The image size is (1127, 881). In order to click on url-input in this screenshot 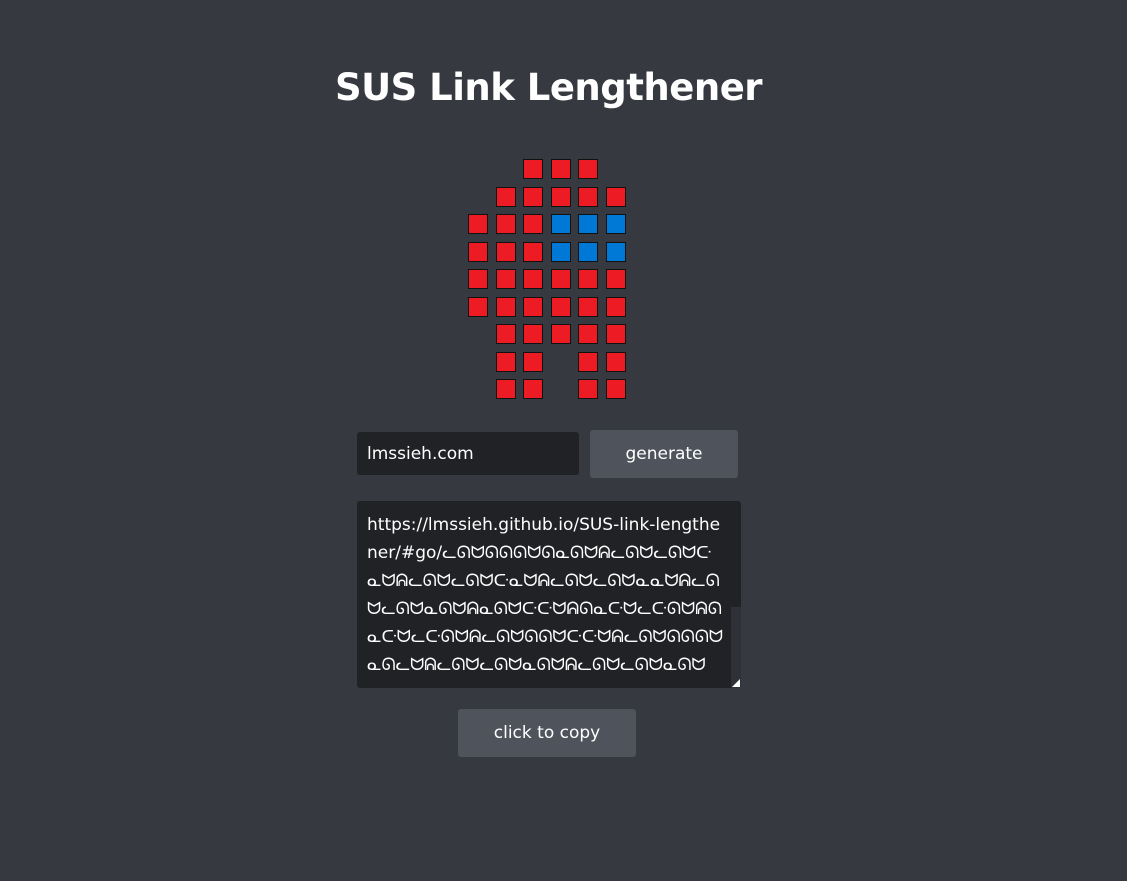, I will do `click(468, 453)`.